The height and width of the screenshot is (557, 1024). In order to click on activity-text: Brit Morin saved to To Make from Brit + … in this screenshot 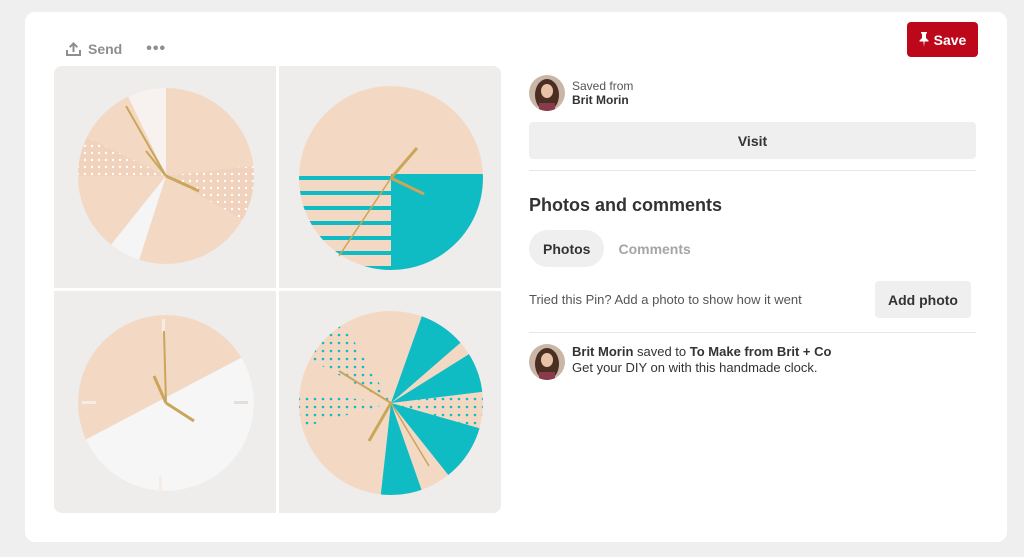, I will do `click(701, 360)`.